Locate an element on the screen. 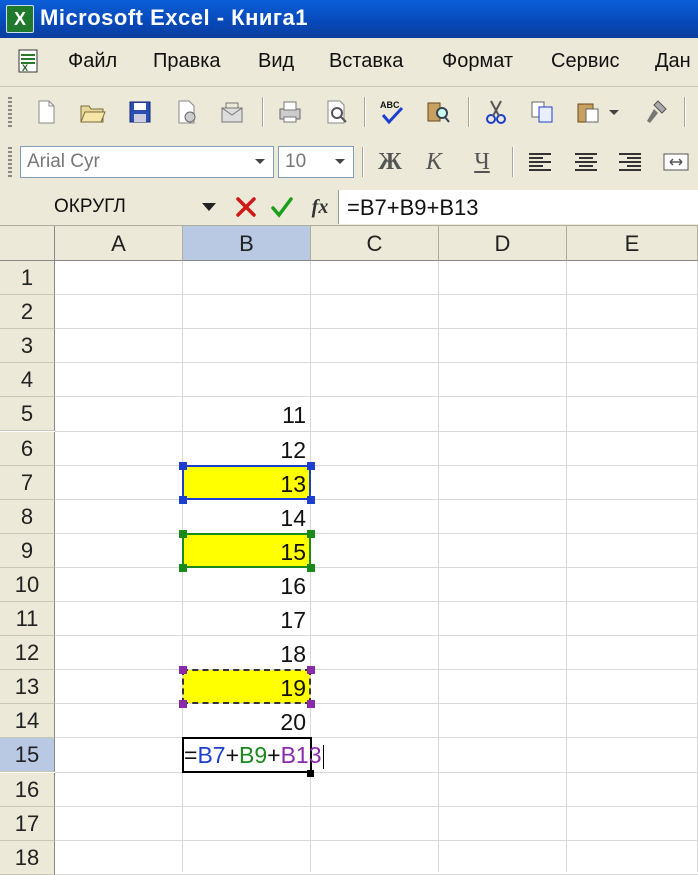 The image size is (698, 875). row-header-11: 11 is located at coordinates (27, 619).